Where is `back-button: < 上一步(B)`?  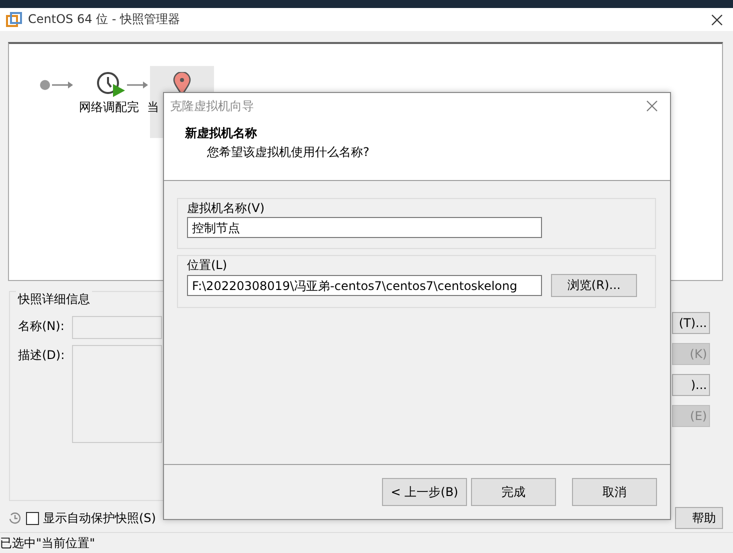
back-button: < 上一步(B) is located at coordinates (424, 492).